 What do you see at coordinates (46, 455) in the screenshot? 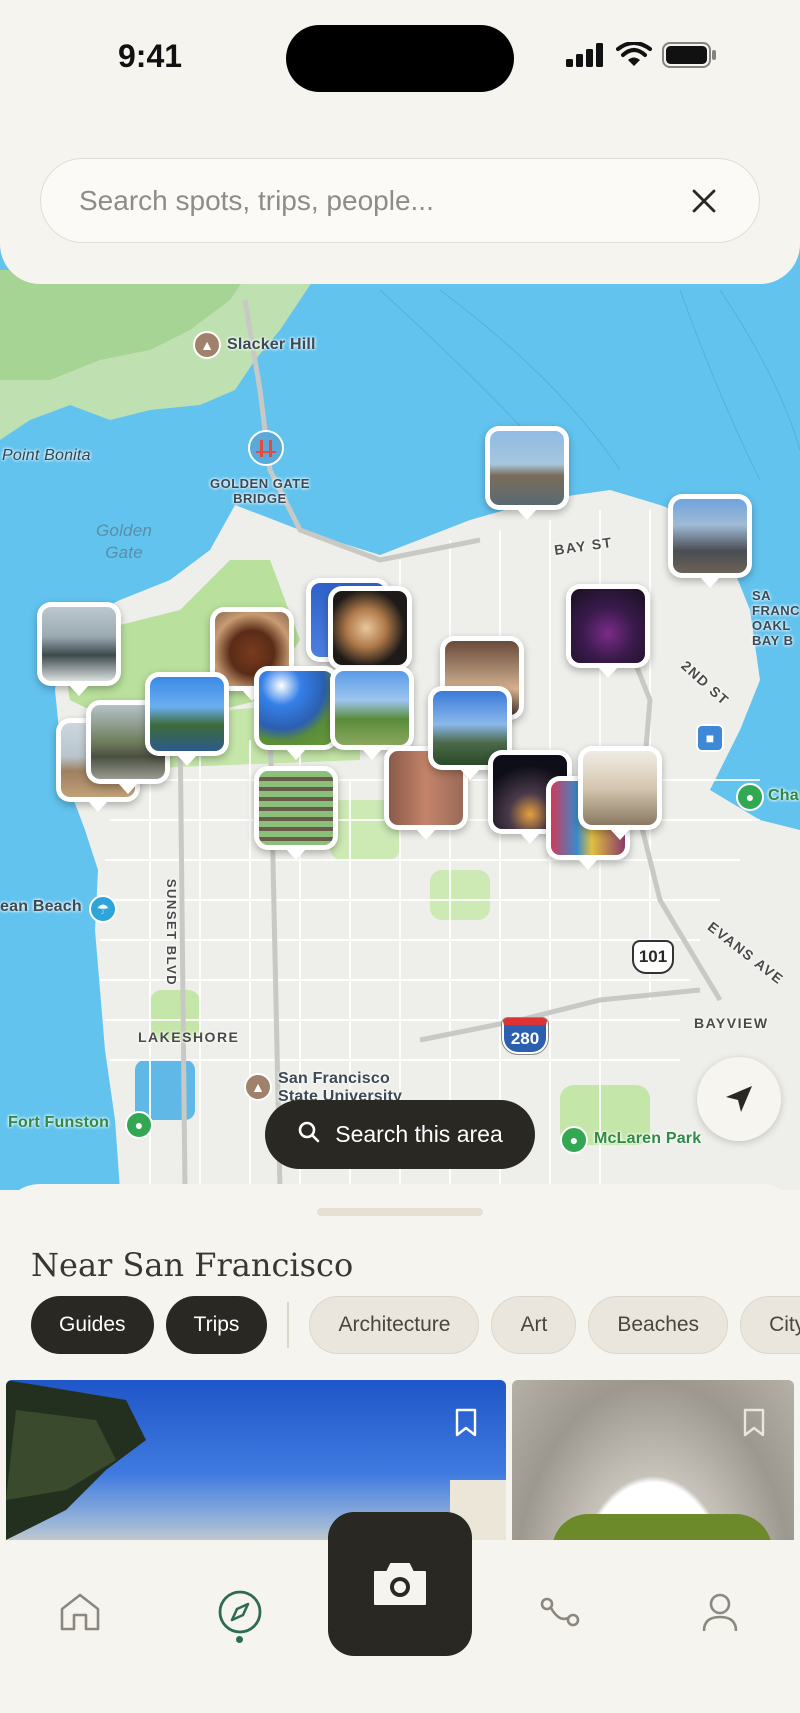
I see `map-label-point-bonita: Point Bonita` at bounding box center [46, 455].